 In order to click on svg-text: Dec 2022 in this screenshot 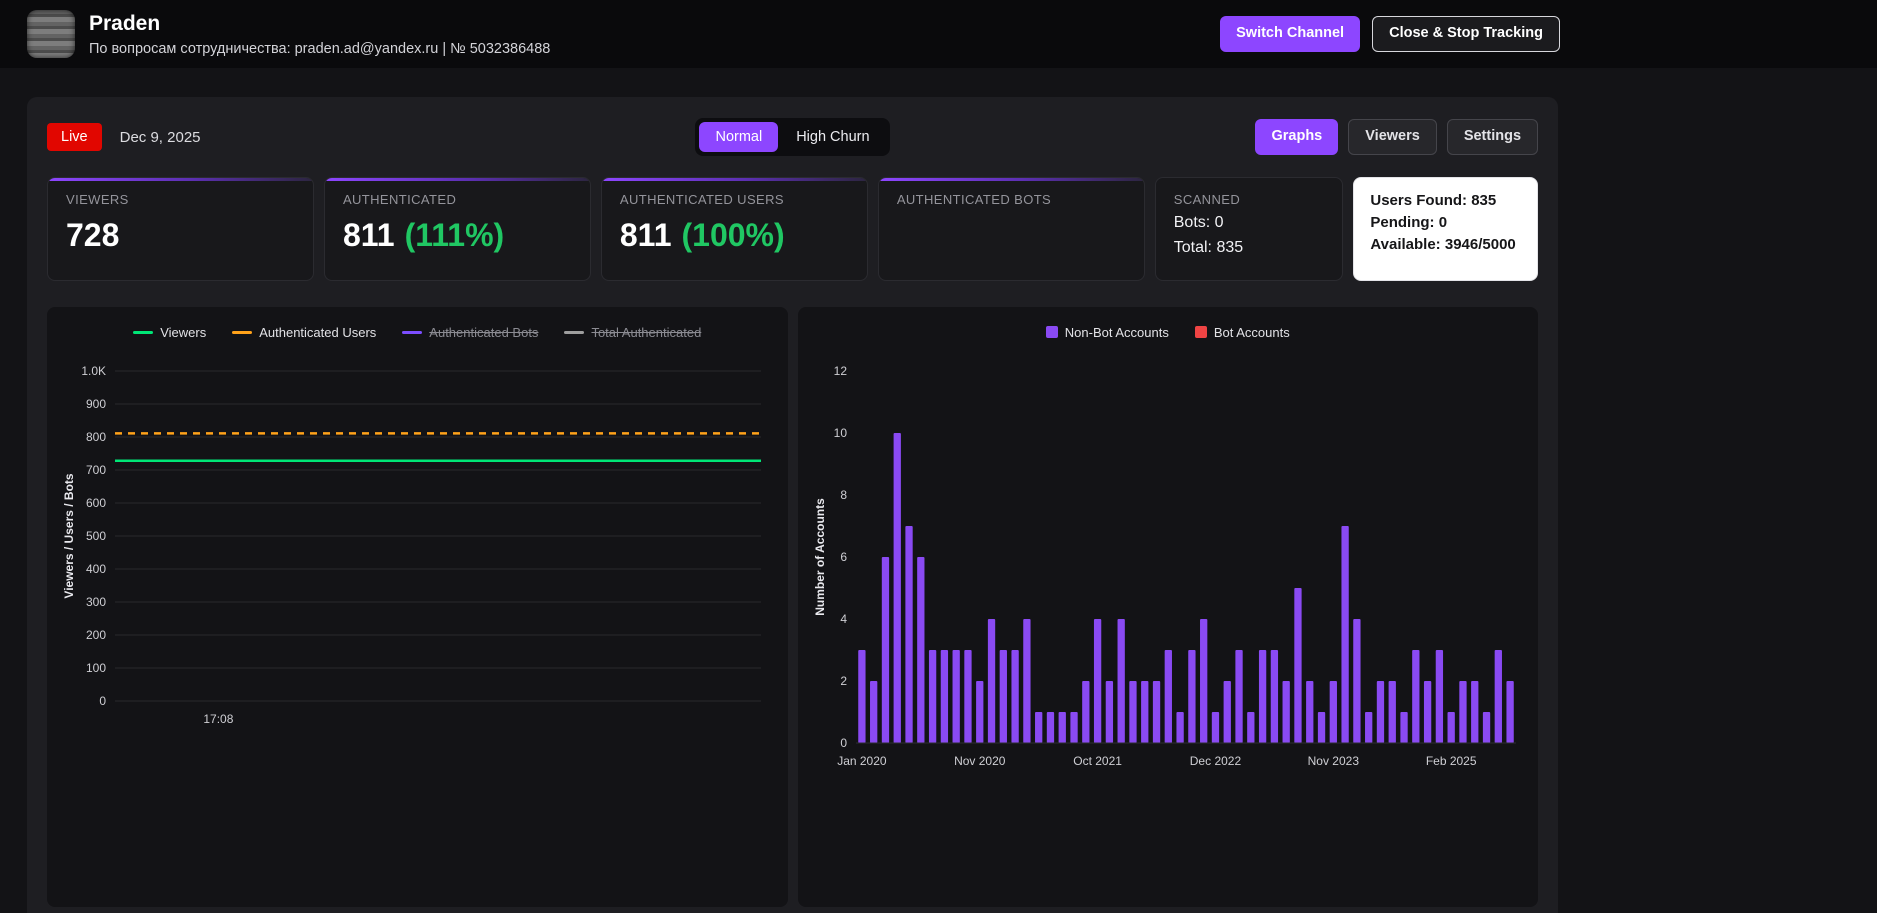, I will do `click(1215, 761)`.